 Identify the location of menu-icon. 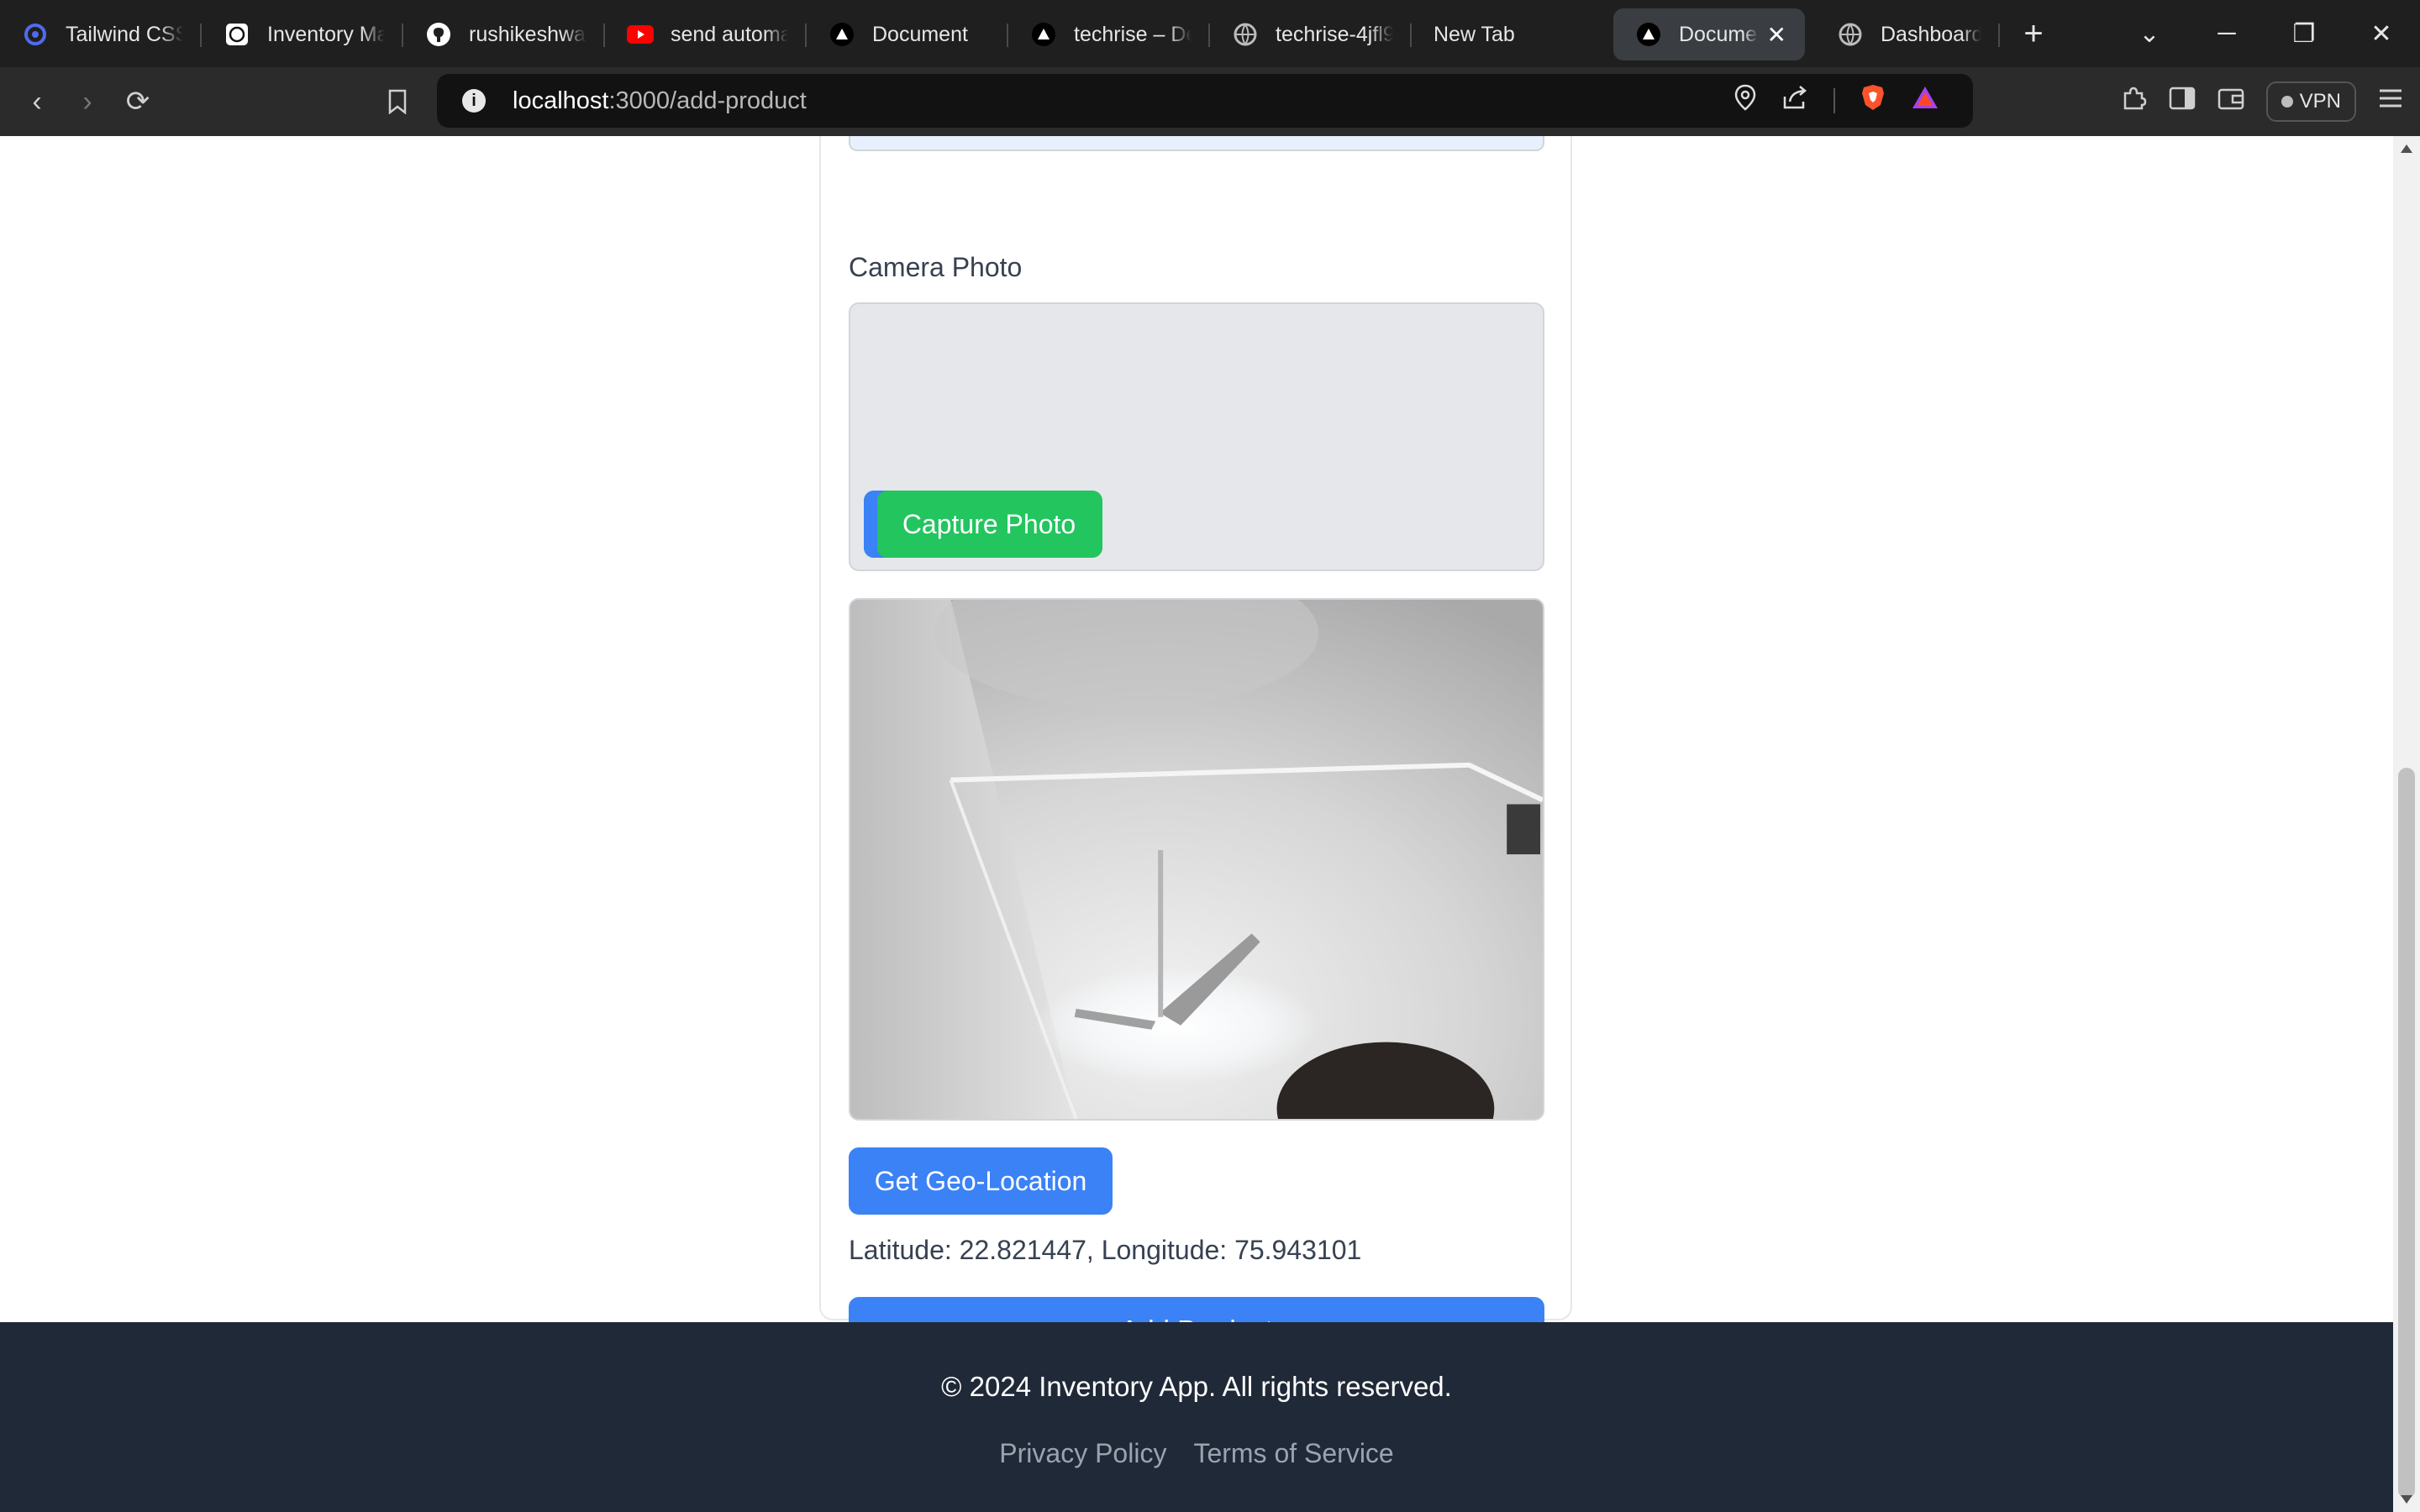
(2390, 101).